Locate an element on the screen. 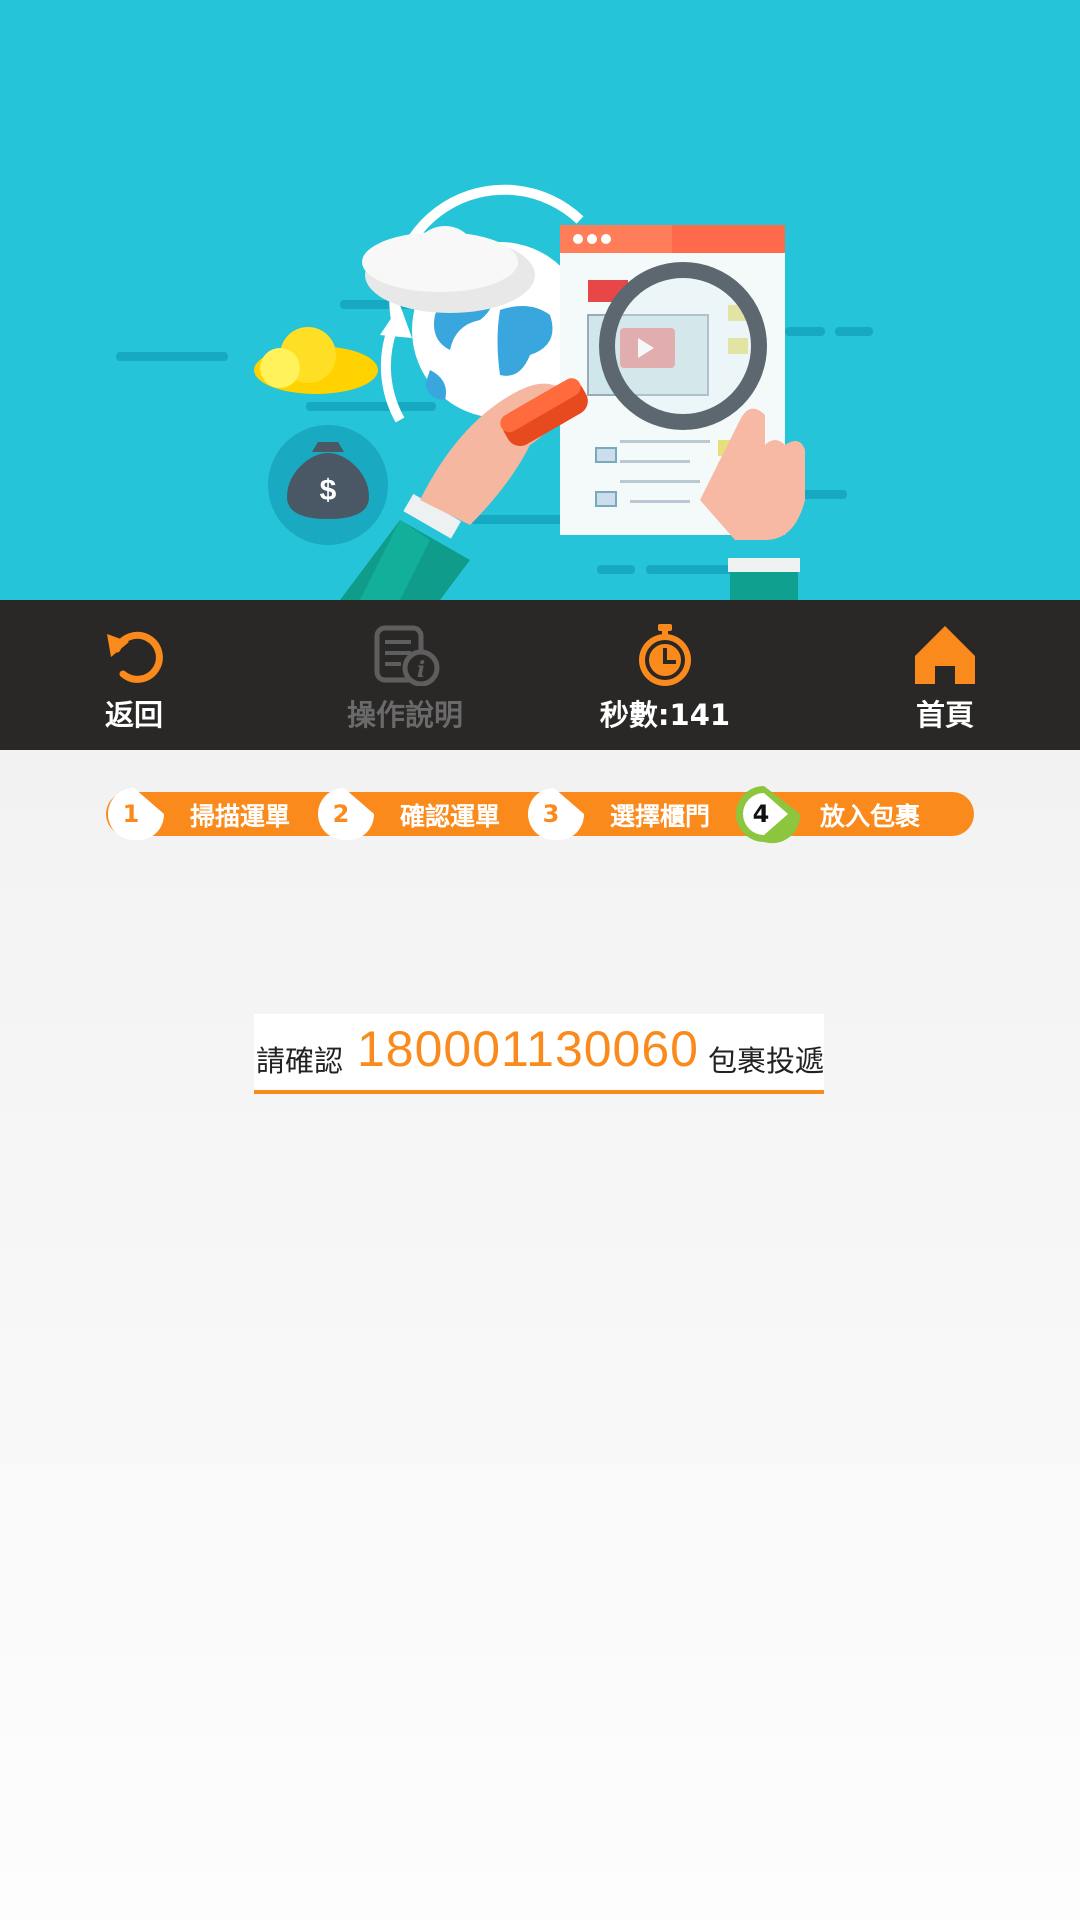 This screenshot has height=1920, width=1080. confirm-message: 請確認 180001130060 包裹投遞 is located at coordinates (539, 1054).